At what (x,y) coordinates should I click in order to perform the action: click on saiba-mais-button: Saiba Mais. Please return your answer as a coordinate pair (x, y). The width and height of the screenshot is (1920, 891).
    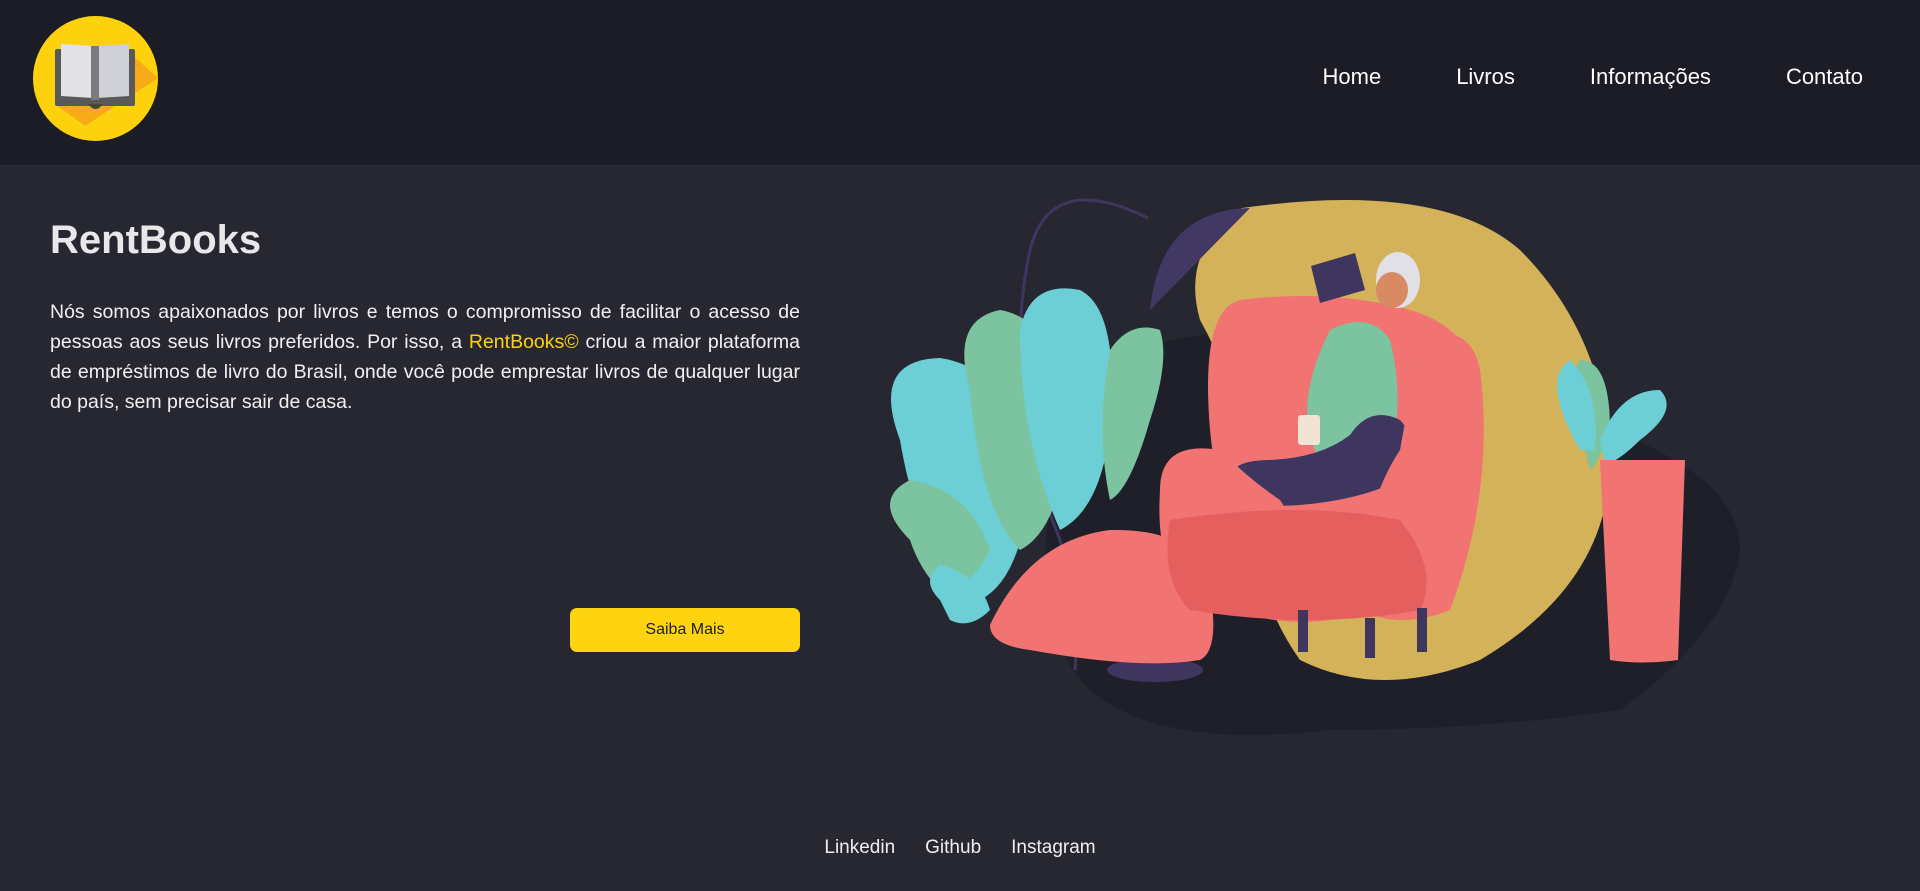
    Looking at the image, I should click on (685, 630).